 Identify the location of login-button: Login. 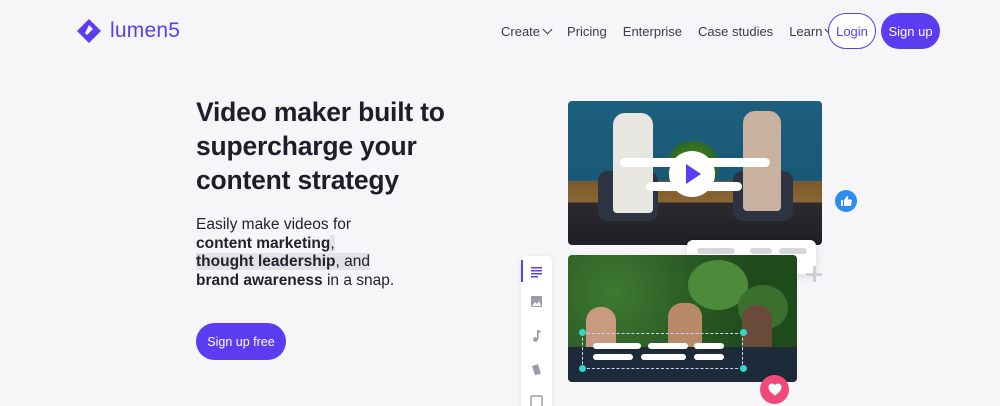
(852, 31).